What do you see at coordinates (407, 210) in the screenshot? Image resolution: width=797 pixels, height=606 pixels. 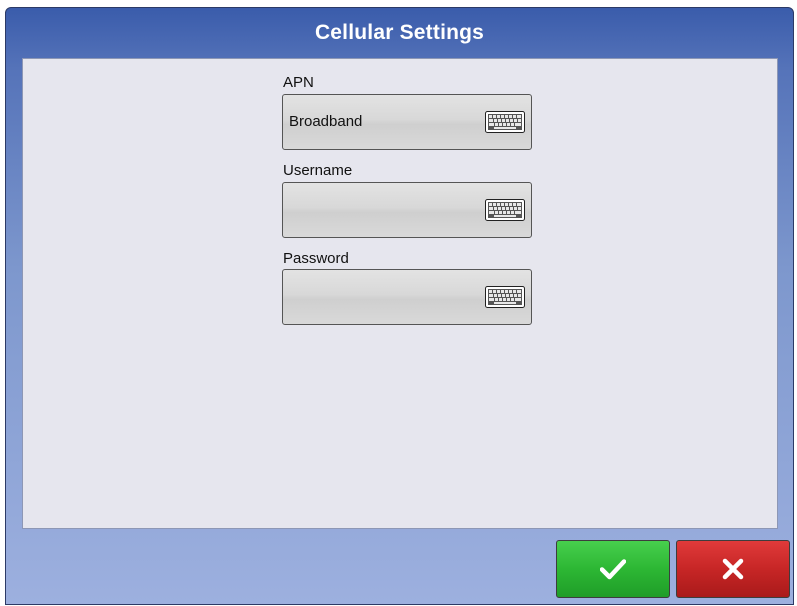 I see `username-field` at bounding box center [407, 210].